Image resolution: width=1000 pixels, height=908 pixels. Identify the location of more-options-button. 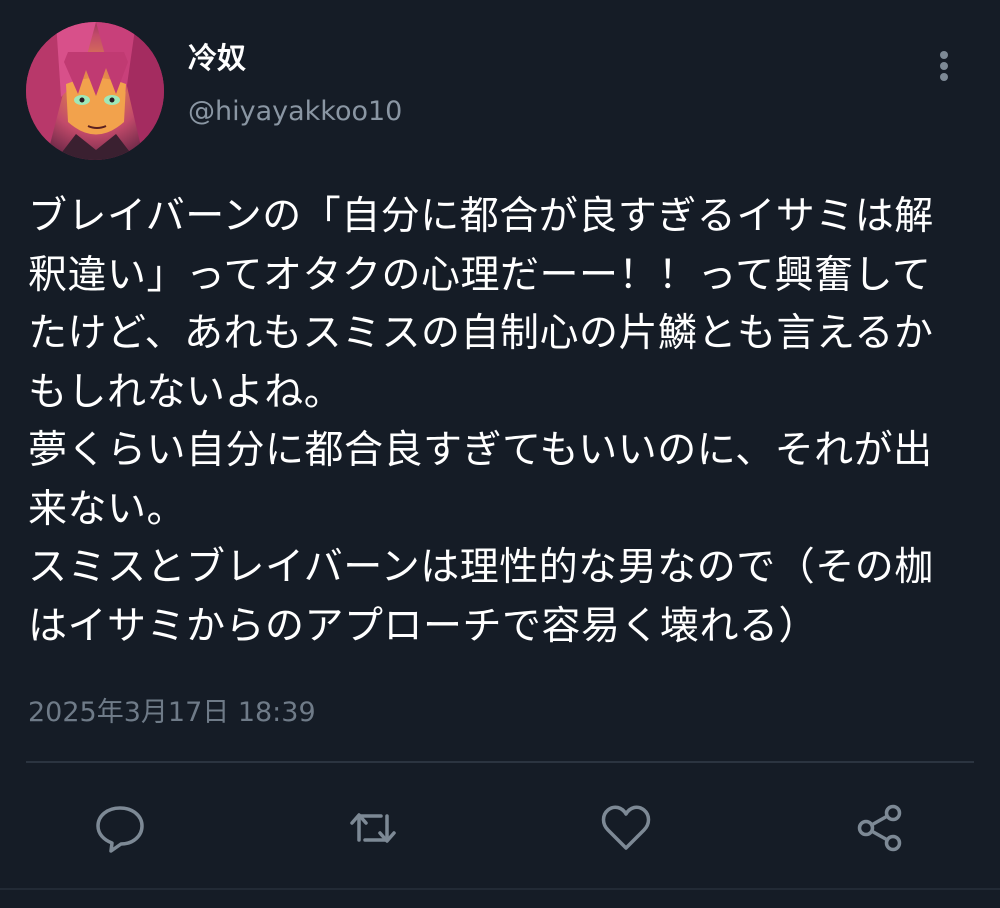
(944, 66).